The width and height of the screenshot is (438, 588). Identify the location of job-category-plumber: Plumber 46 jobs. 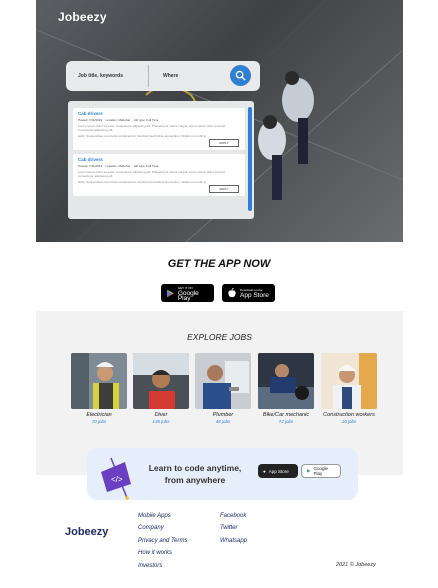
(223, 388).